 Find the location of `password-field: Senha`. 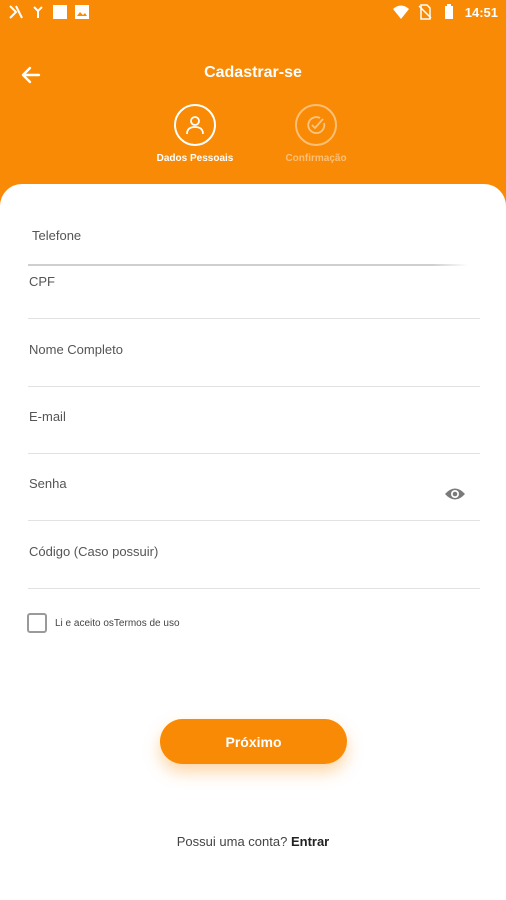

password-field: Senha is located at coordinates (254, 487).